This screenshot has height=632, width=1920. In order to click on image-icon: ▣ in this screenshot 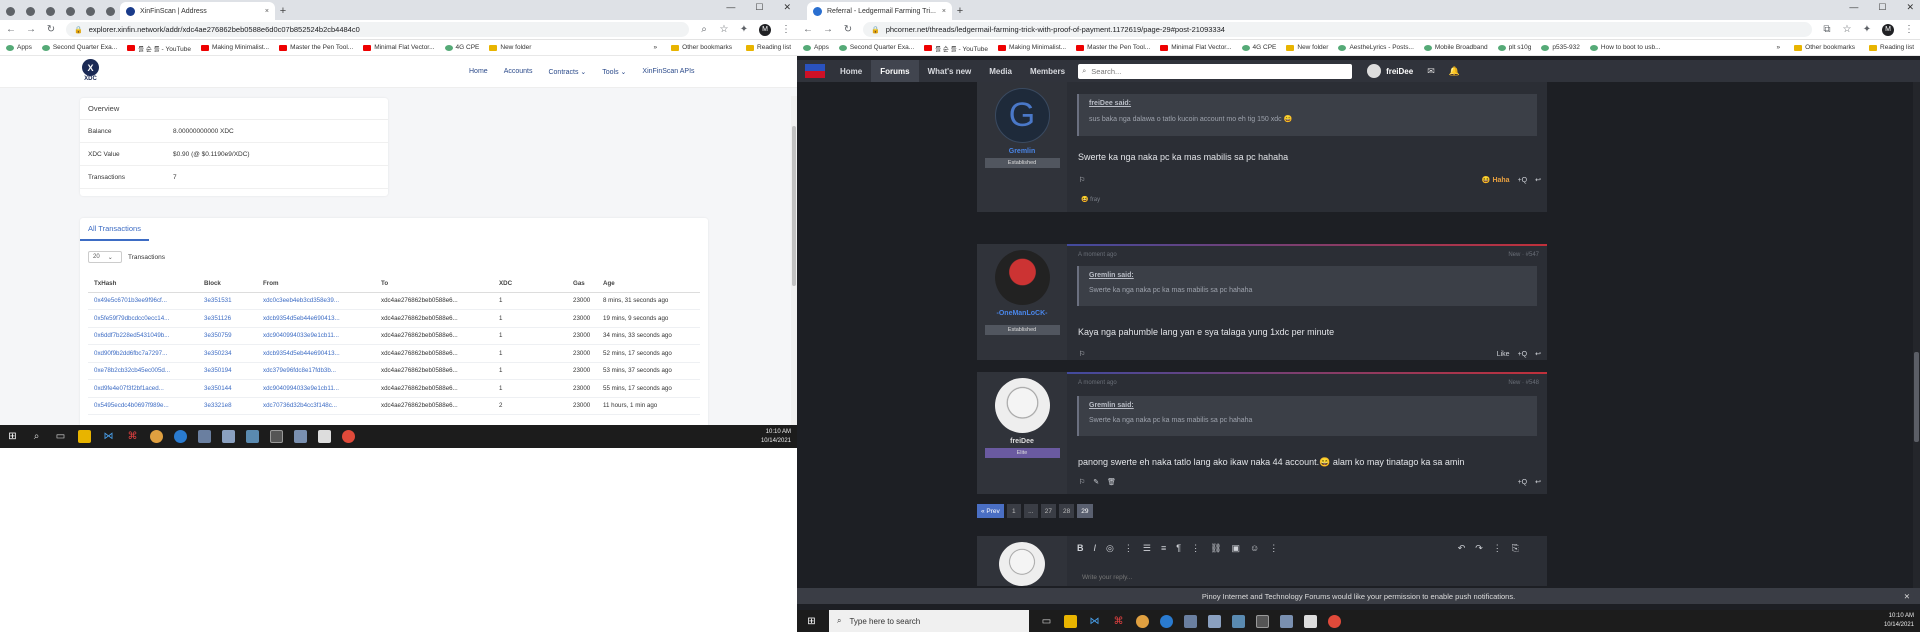, I will do `click(1236, 548)`.